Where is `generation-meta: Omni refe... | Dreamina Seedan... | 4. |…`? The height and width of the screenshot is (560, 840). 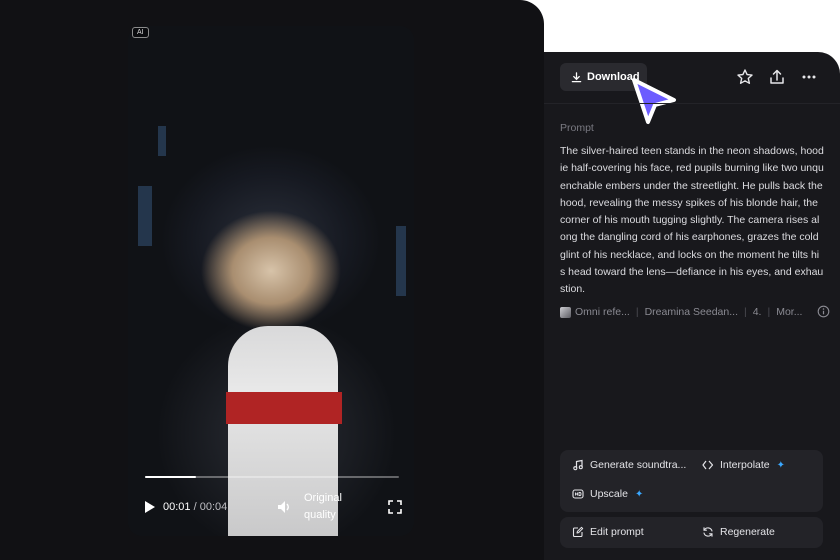
generation-meta: Omni refe... | Dreamina Seedan... | 4. |… is located at coordinates (696, 312).